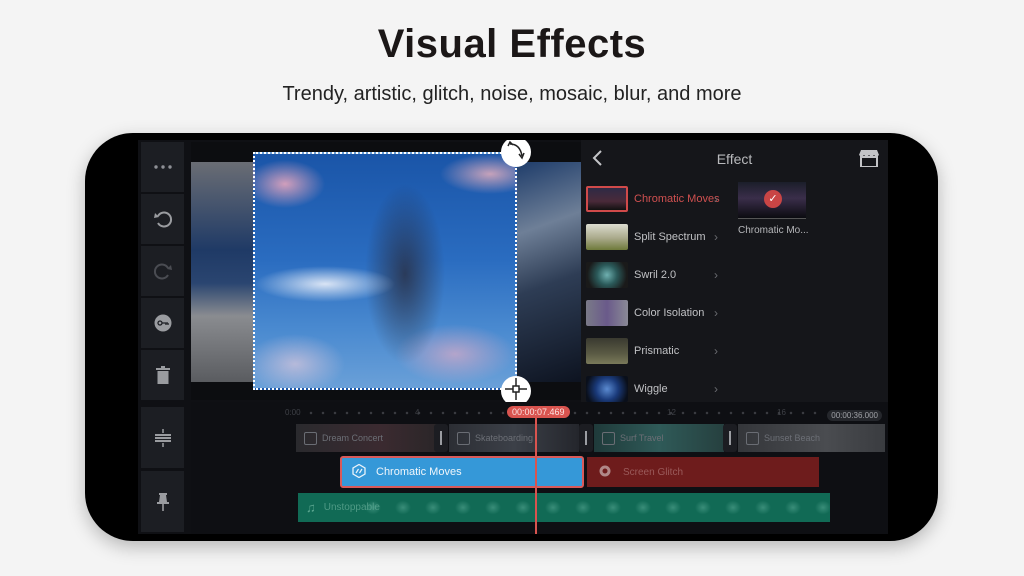 The height and width of the screenshot is (576, 1024). I want to click on effect-label: Color Isolation, so click(669, 313).